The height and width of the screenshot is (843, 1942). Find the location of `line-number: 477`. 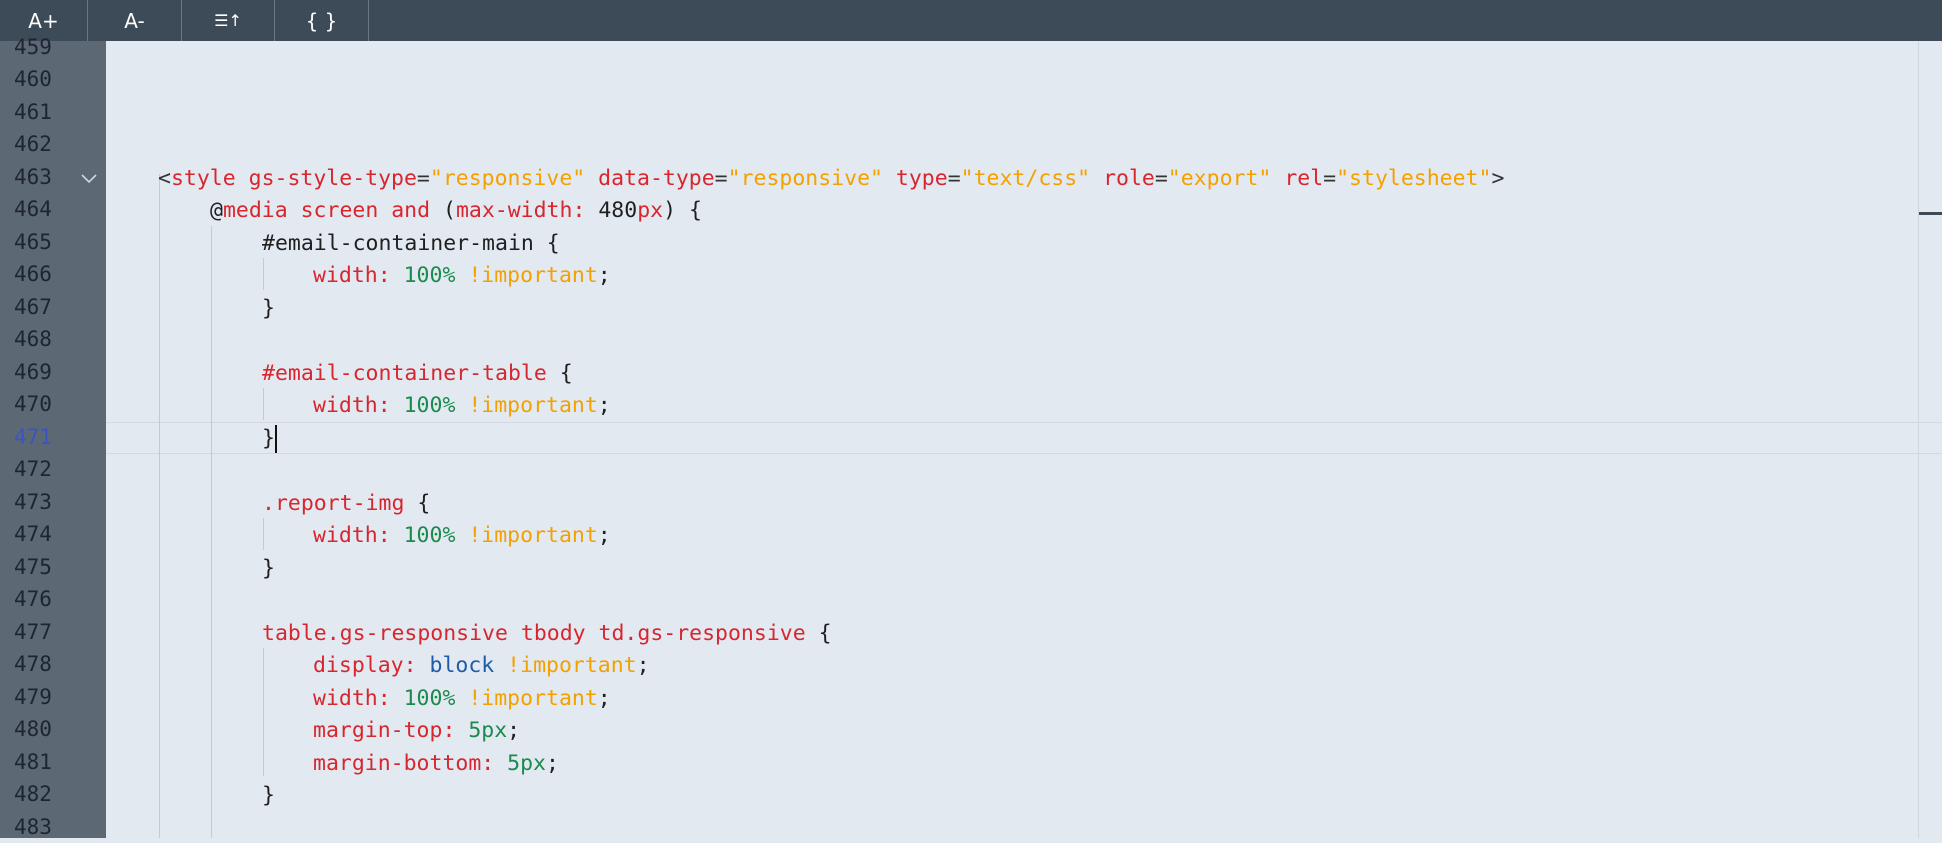

line-number: 477 is located at coordinates (33, 632).